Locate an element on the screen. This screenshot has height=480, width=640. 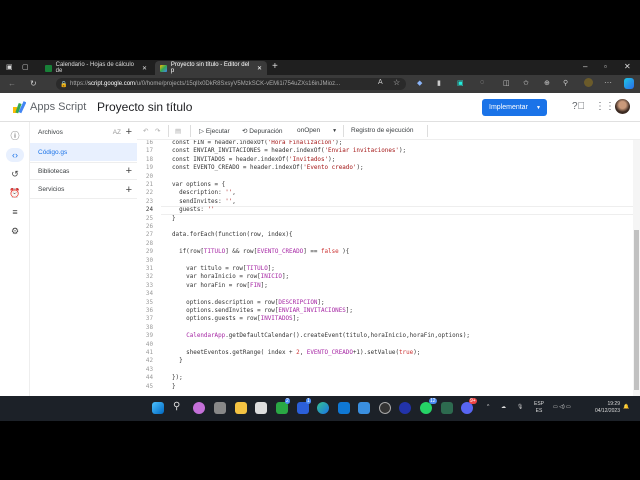
close-window-icon: ✕ is located at coordinates (627, 66).